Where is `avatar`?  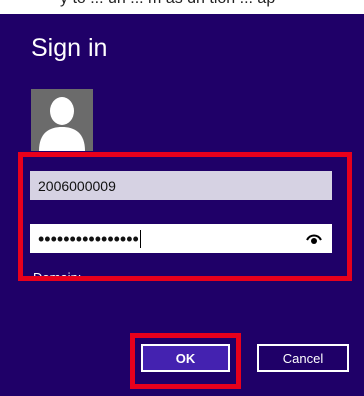
avatar is located at coordinates (62, 120).